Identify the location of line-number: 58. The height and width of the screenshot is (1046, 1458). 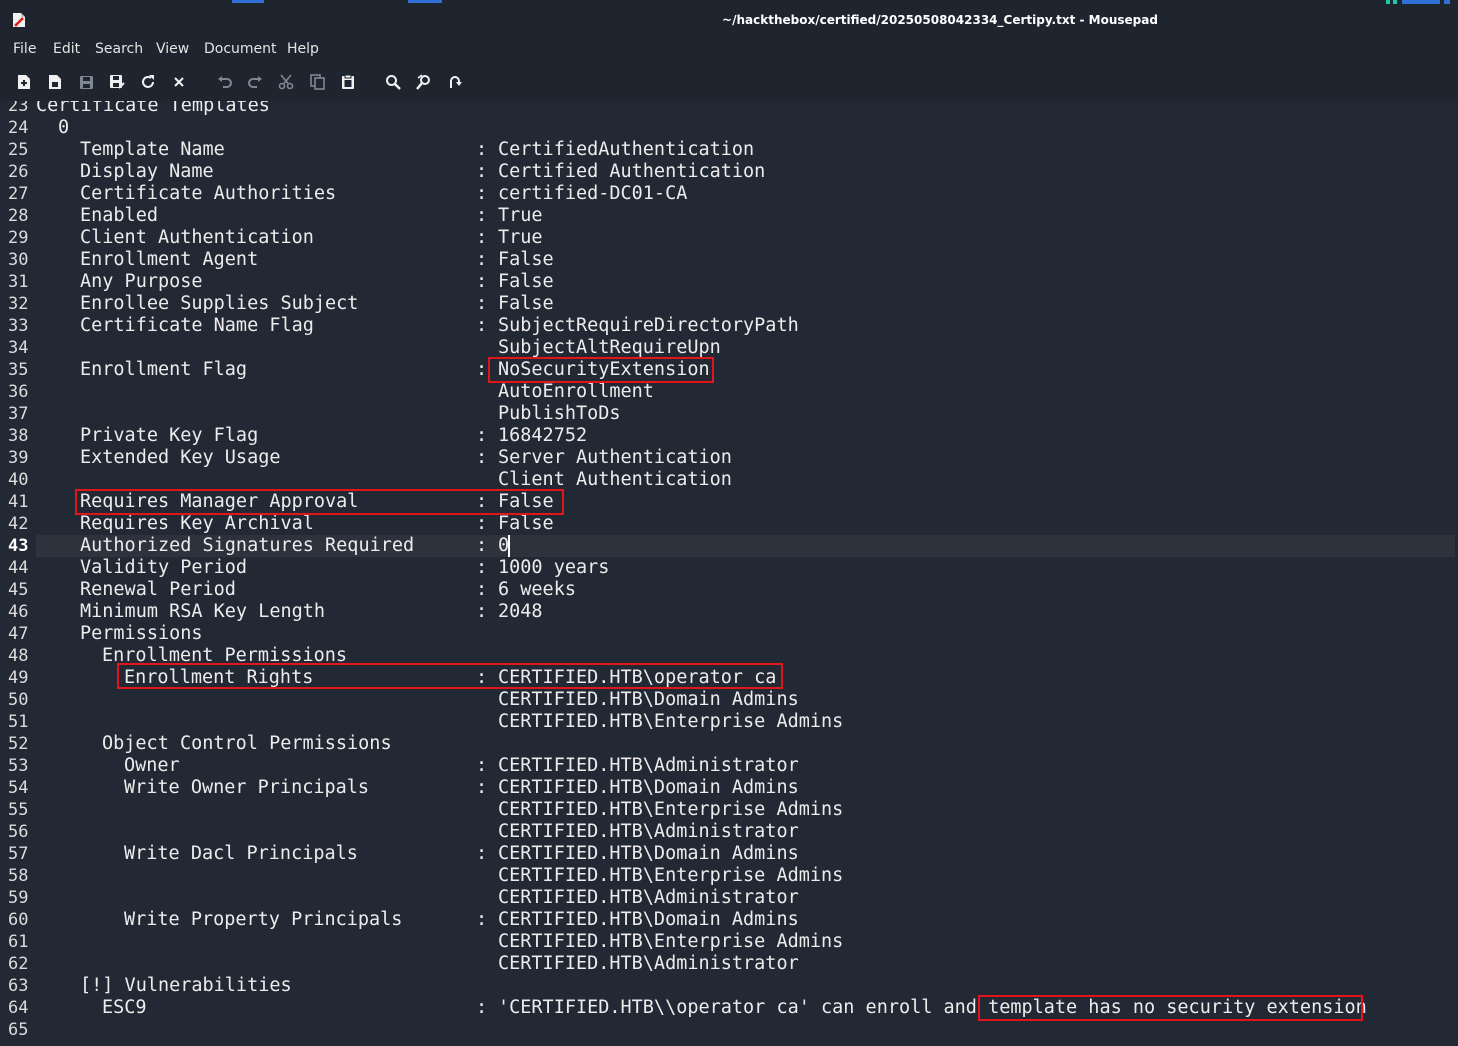
(18, 876).